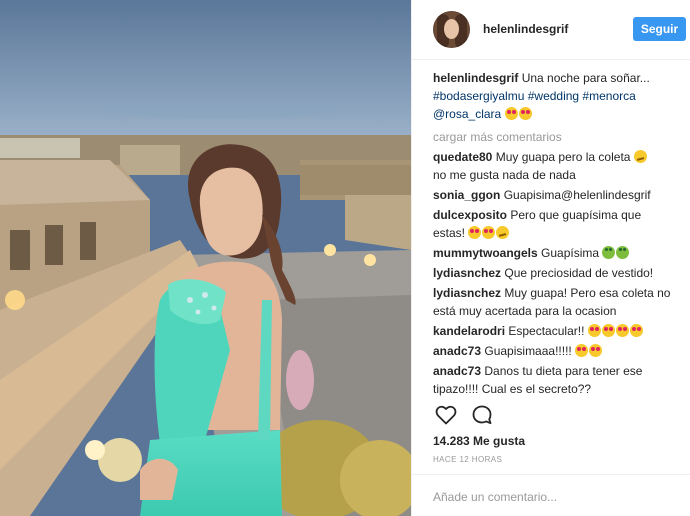  What do you see at coordinates (525, 311) in the screenshot?
I see `comment-text-continued: está muy acertada para la ocasion` at bounding box center [525, 311].